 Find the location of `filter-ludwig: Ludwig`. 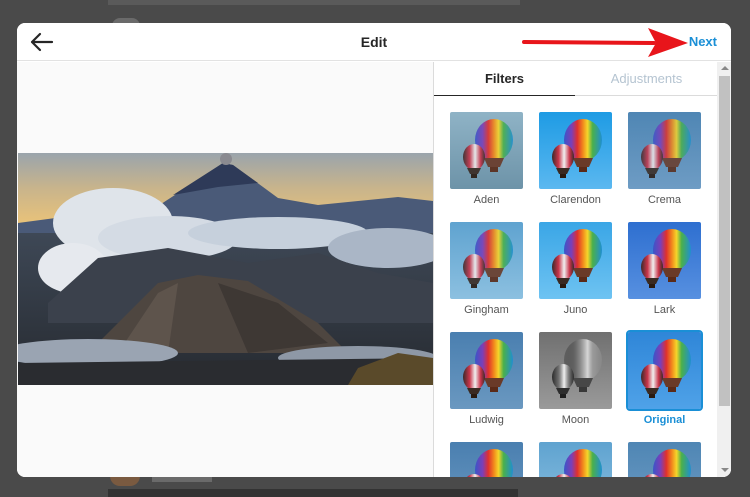

filter-ludwig: Ludwig is located at coordinates (487, 379).